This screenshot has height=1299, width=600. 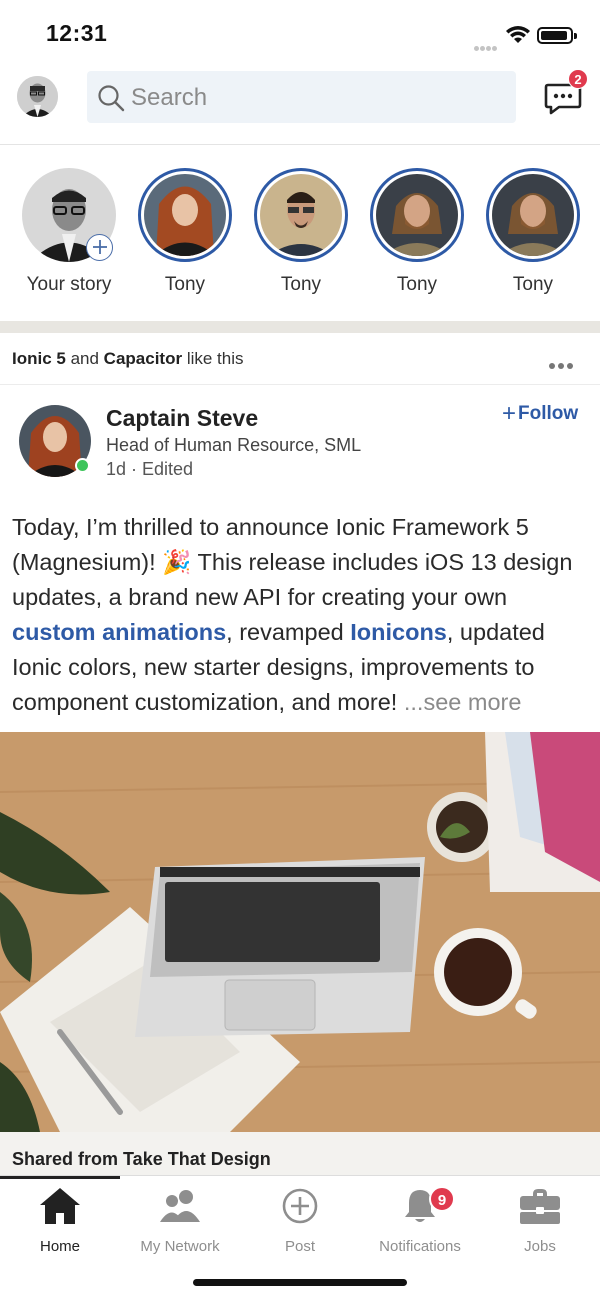 What do you see at coordinates (84, 358) in the screenshot?
I see `liked-and: and` at bounding box center [84, 358].